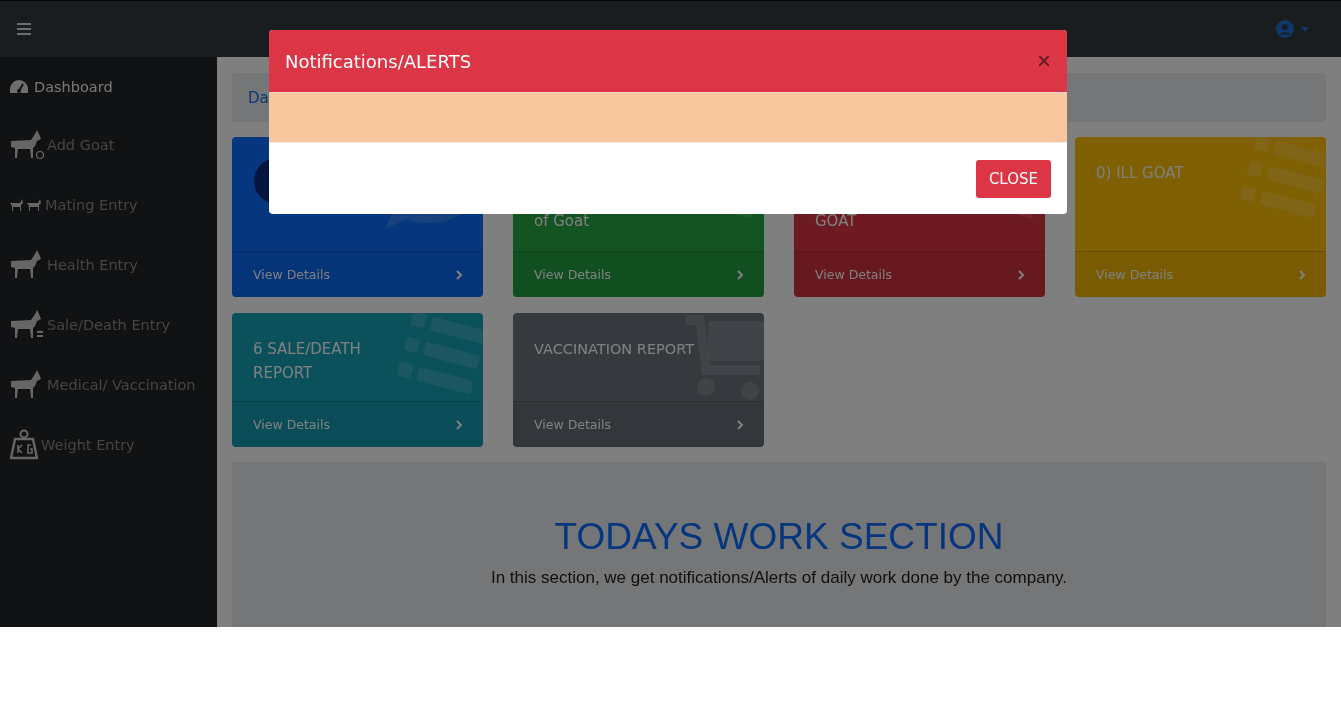 The width and height of the screenshot is (1341, 705). I want to click on weight-icon, so click(24, 445).